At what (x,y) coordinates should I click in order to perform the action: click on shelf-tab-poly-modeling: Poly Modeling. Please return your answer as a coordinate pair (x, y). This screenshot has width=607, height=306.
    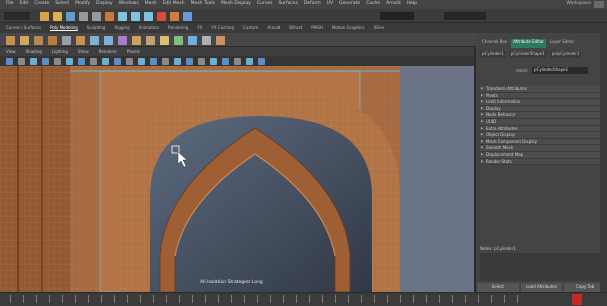
    Looking at the image, I should click on (64, 27).